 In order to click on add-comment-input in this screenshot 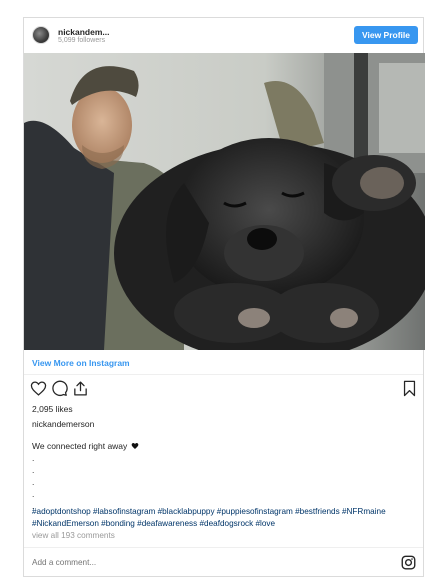, I will do `click(202, 562)`.